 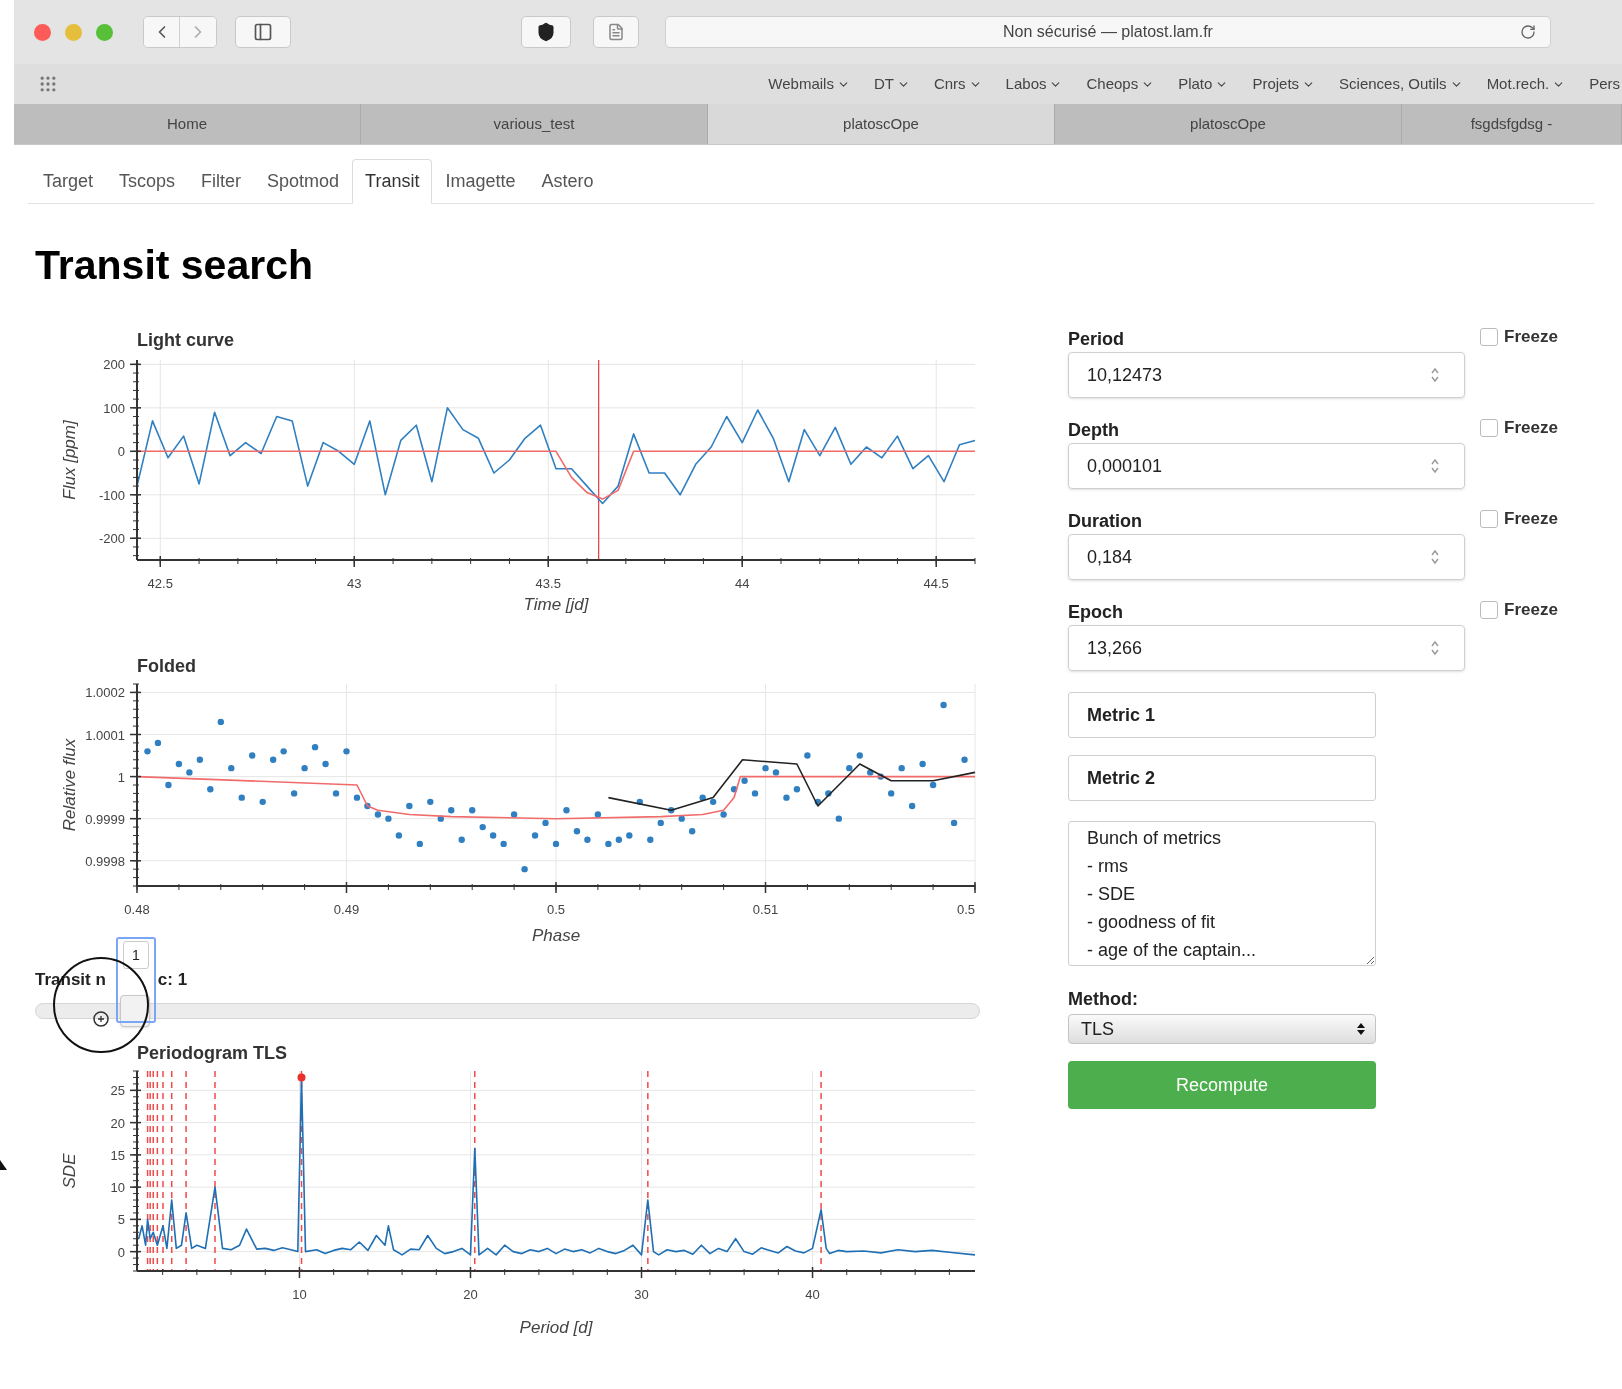 I want to click on number-field: 10,12473, so click(x=1266, y=375).